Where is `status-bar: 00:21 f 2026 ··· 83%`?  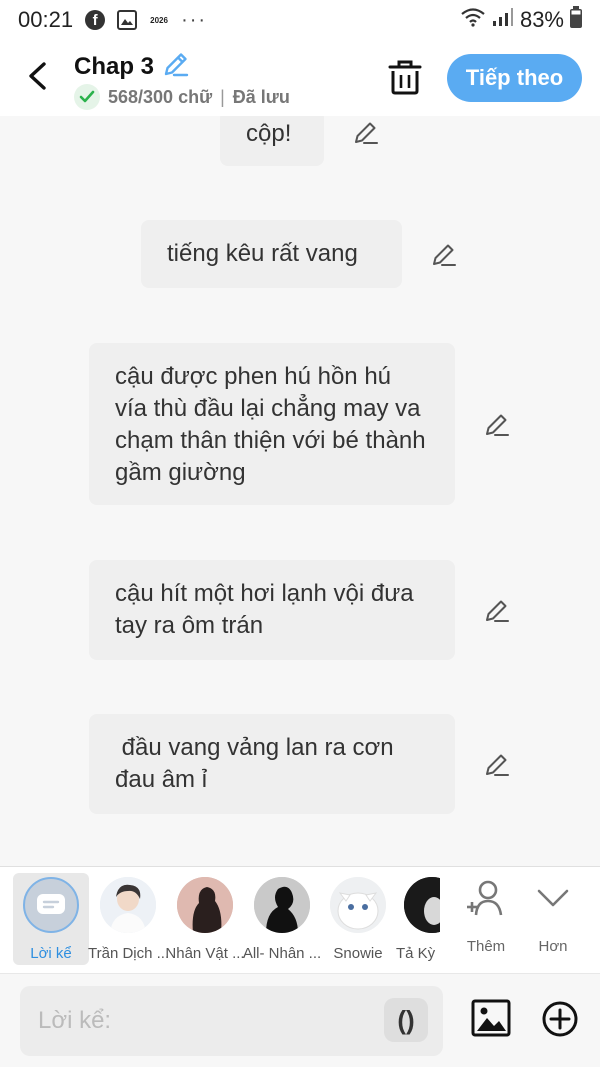 status-bar: 00:21 f 2026 ··· 83% is located at coordinates (300, 20).